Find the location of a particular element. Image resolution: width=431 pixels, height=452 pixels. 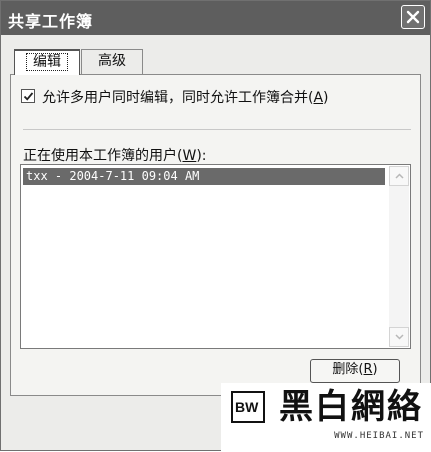

users-list-label: 正在使用本工作簿的用户(W): is located at coordinates (115, 156).